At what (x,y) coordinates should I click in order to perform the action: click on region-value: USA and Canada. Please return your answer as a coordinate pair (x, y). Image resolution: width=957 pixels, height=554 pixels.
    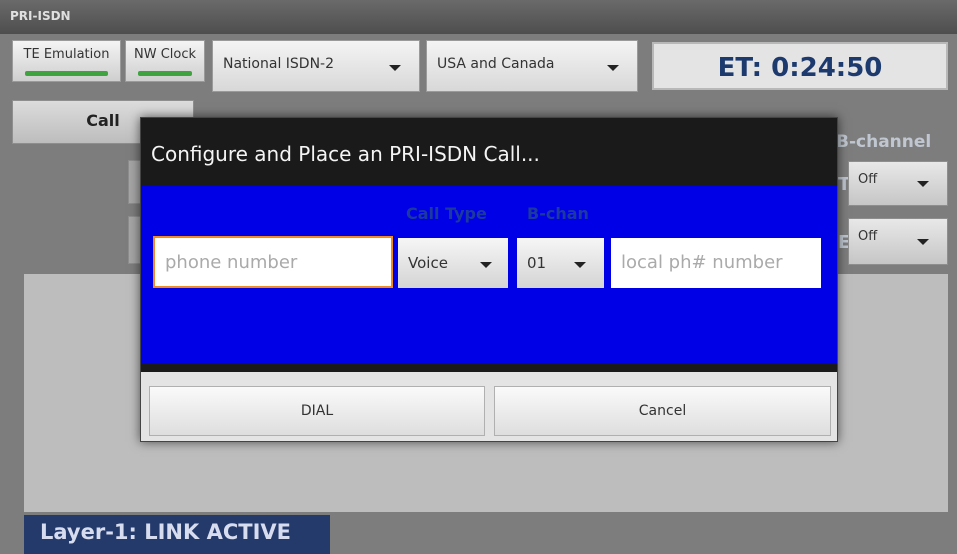
    Looking at the image, I should click on (496, 64).